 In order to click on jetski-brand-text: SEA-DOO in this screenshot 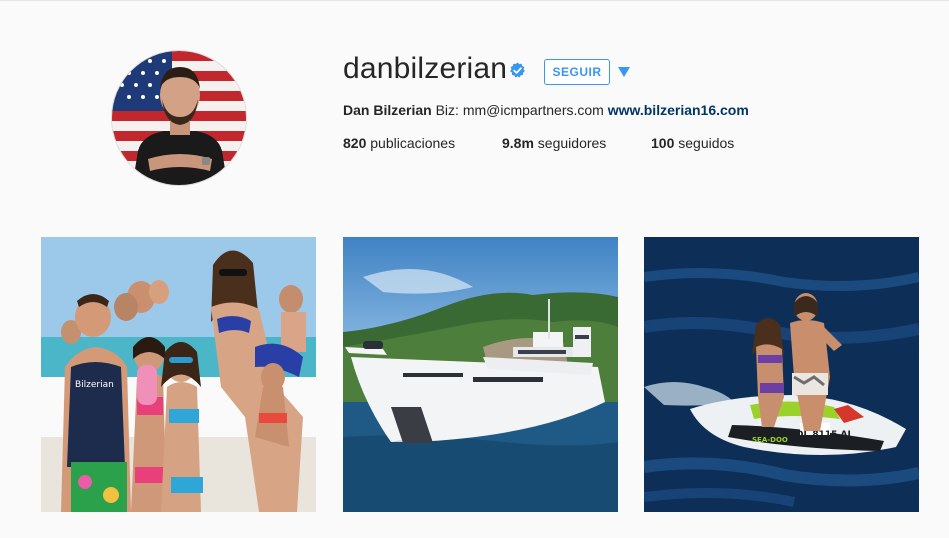, I will do `click(770, 440)`.